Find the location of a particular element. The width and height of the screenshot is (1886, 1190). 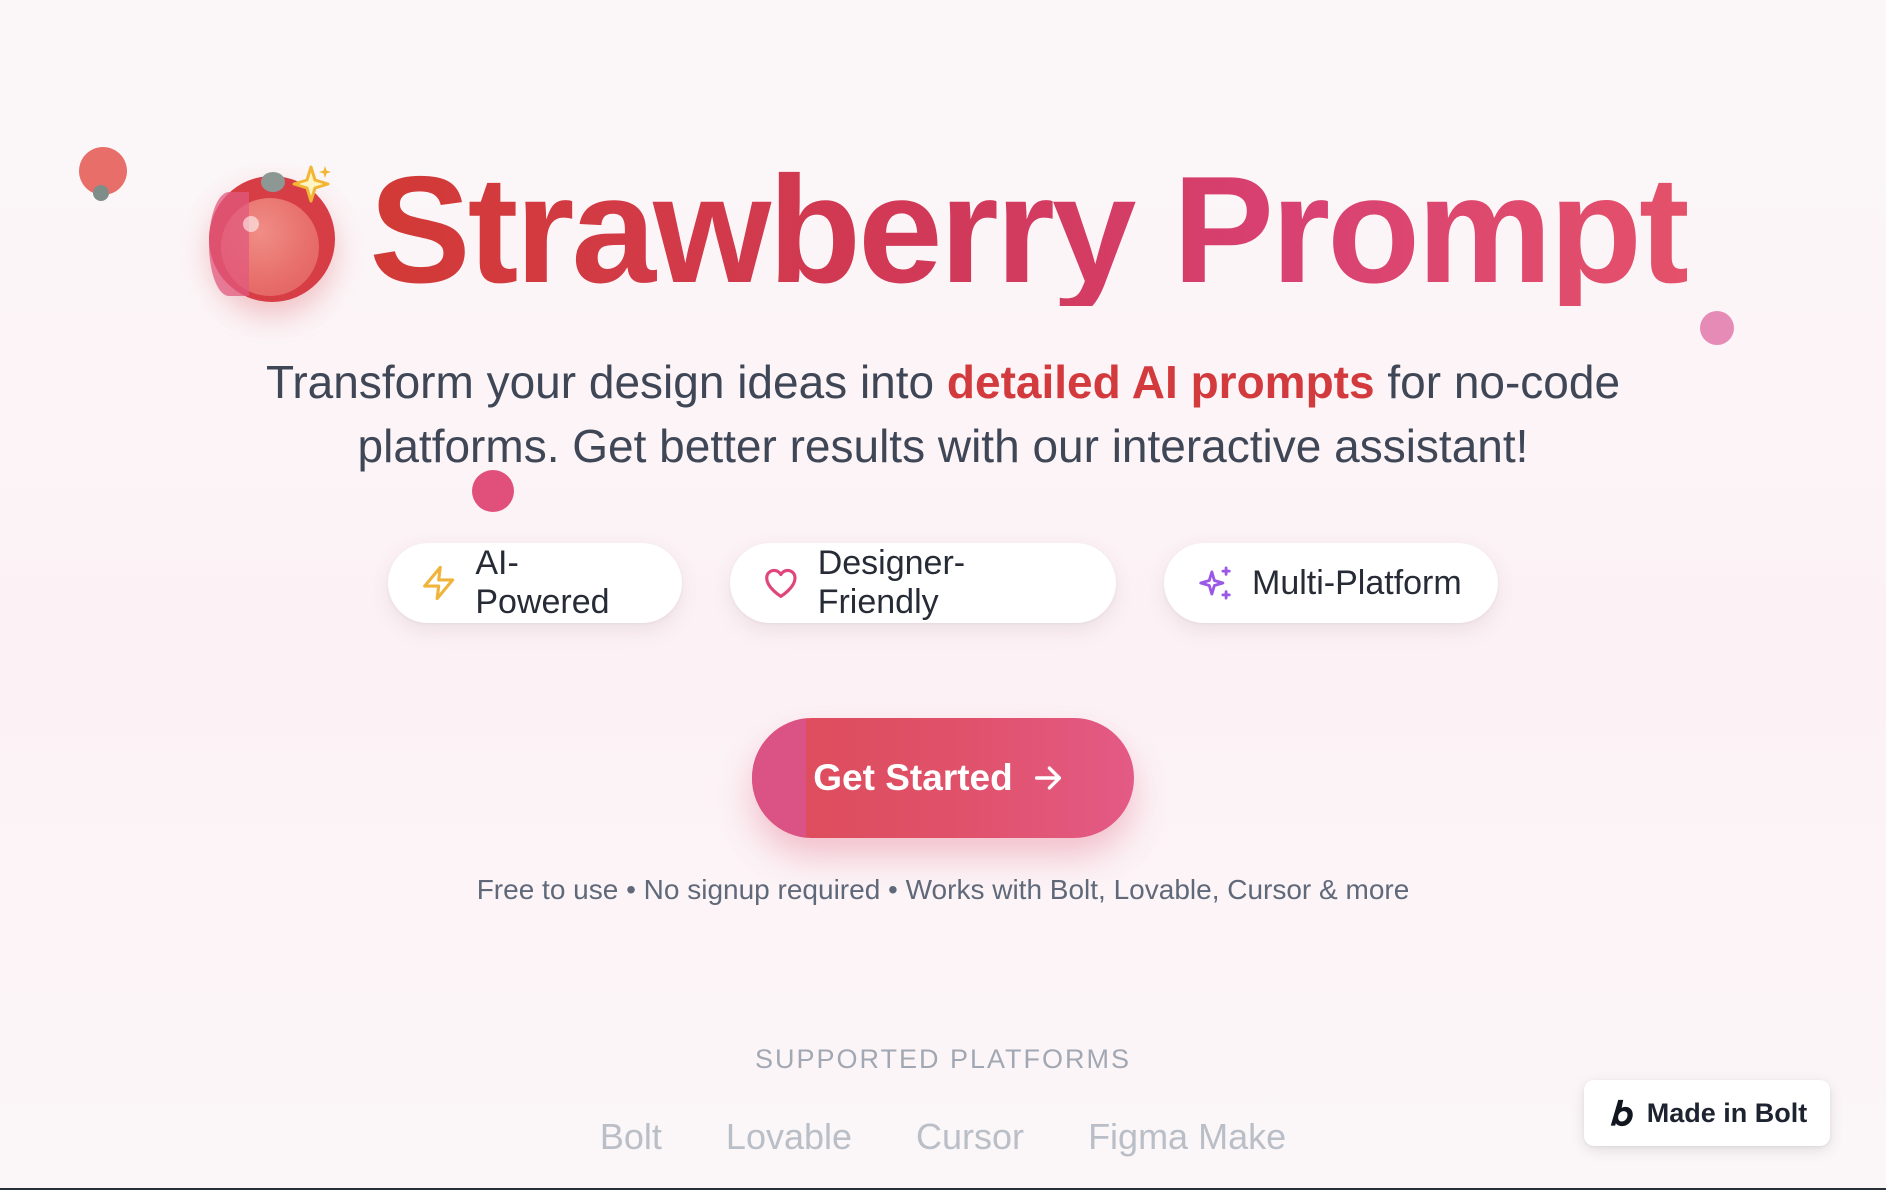

feature-label: Multi-Platform is located at coordinates (1357, 582).